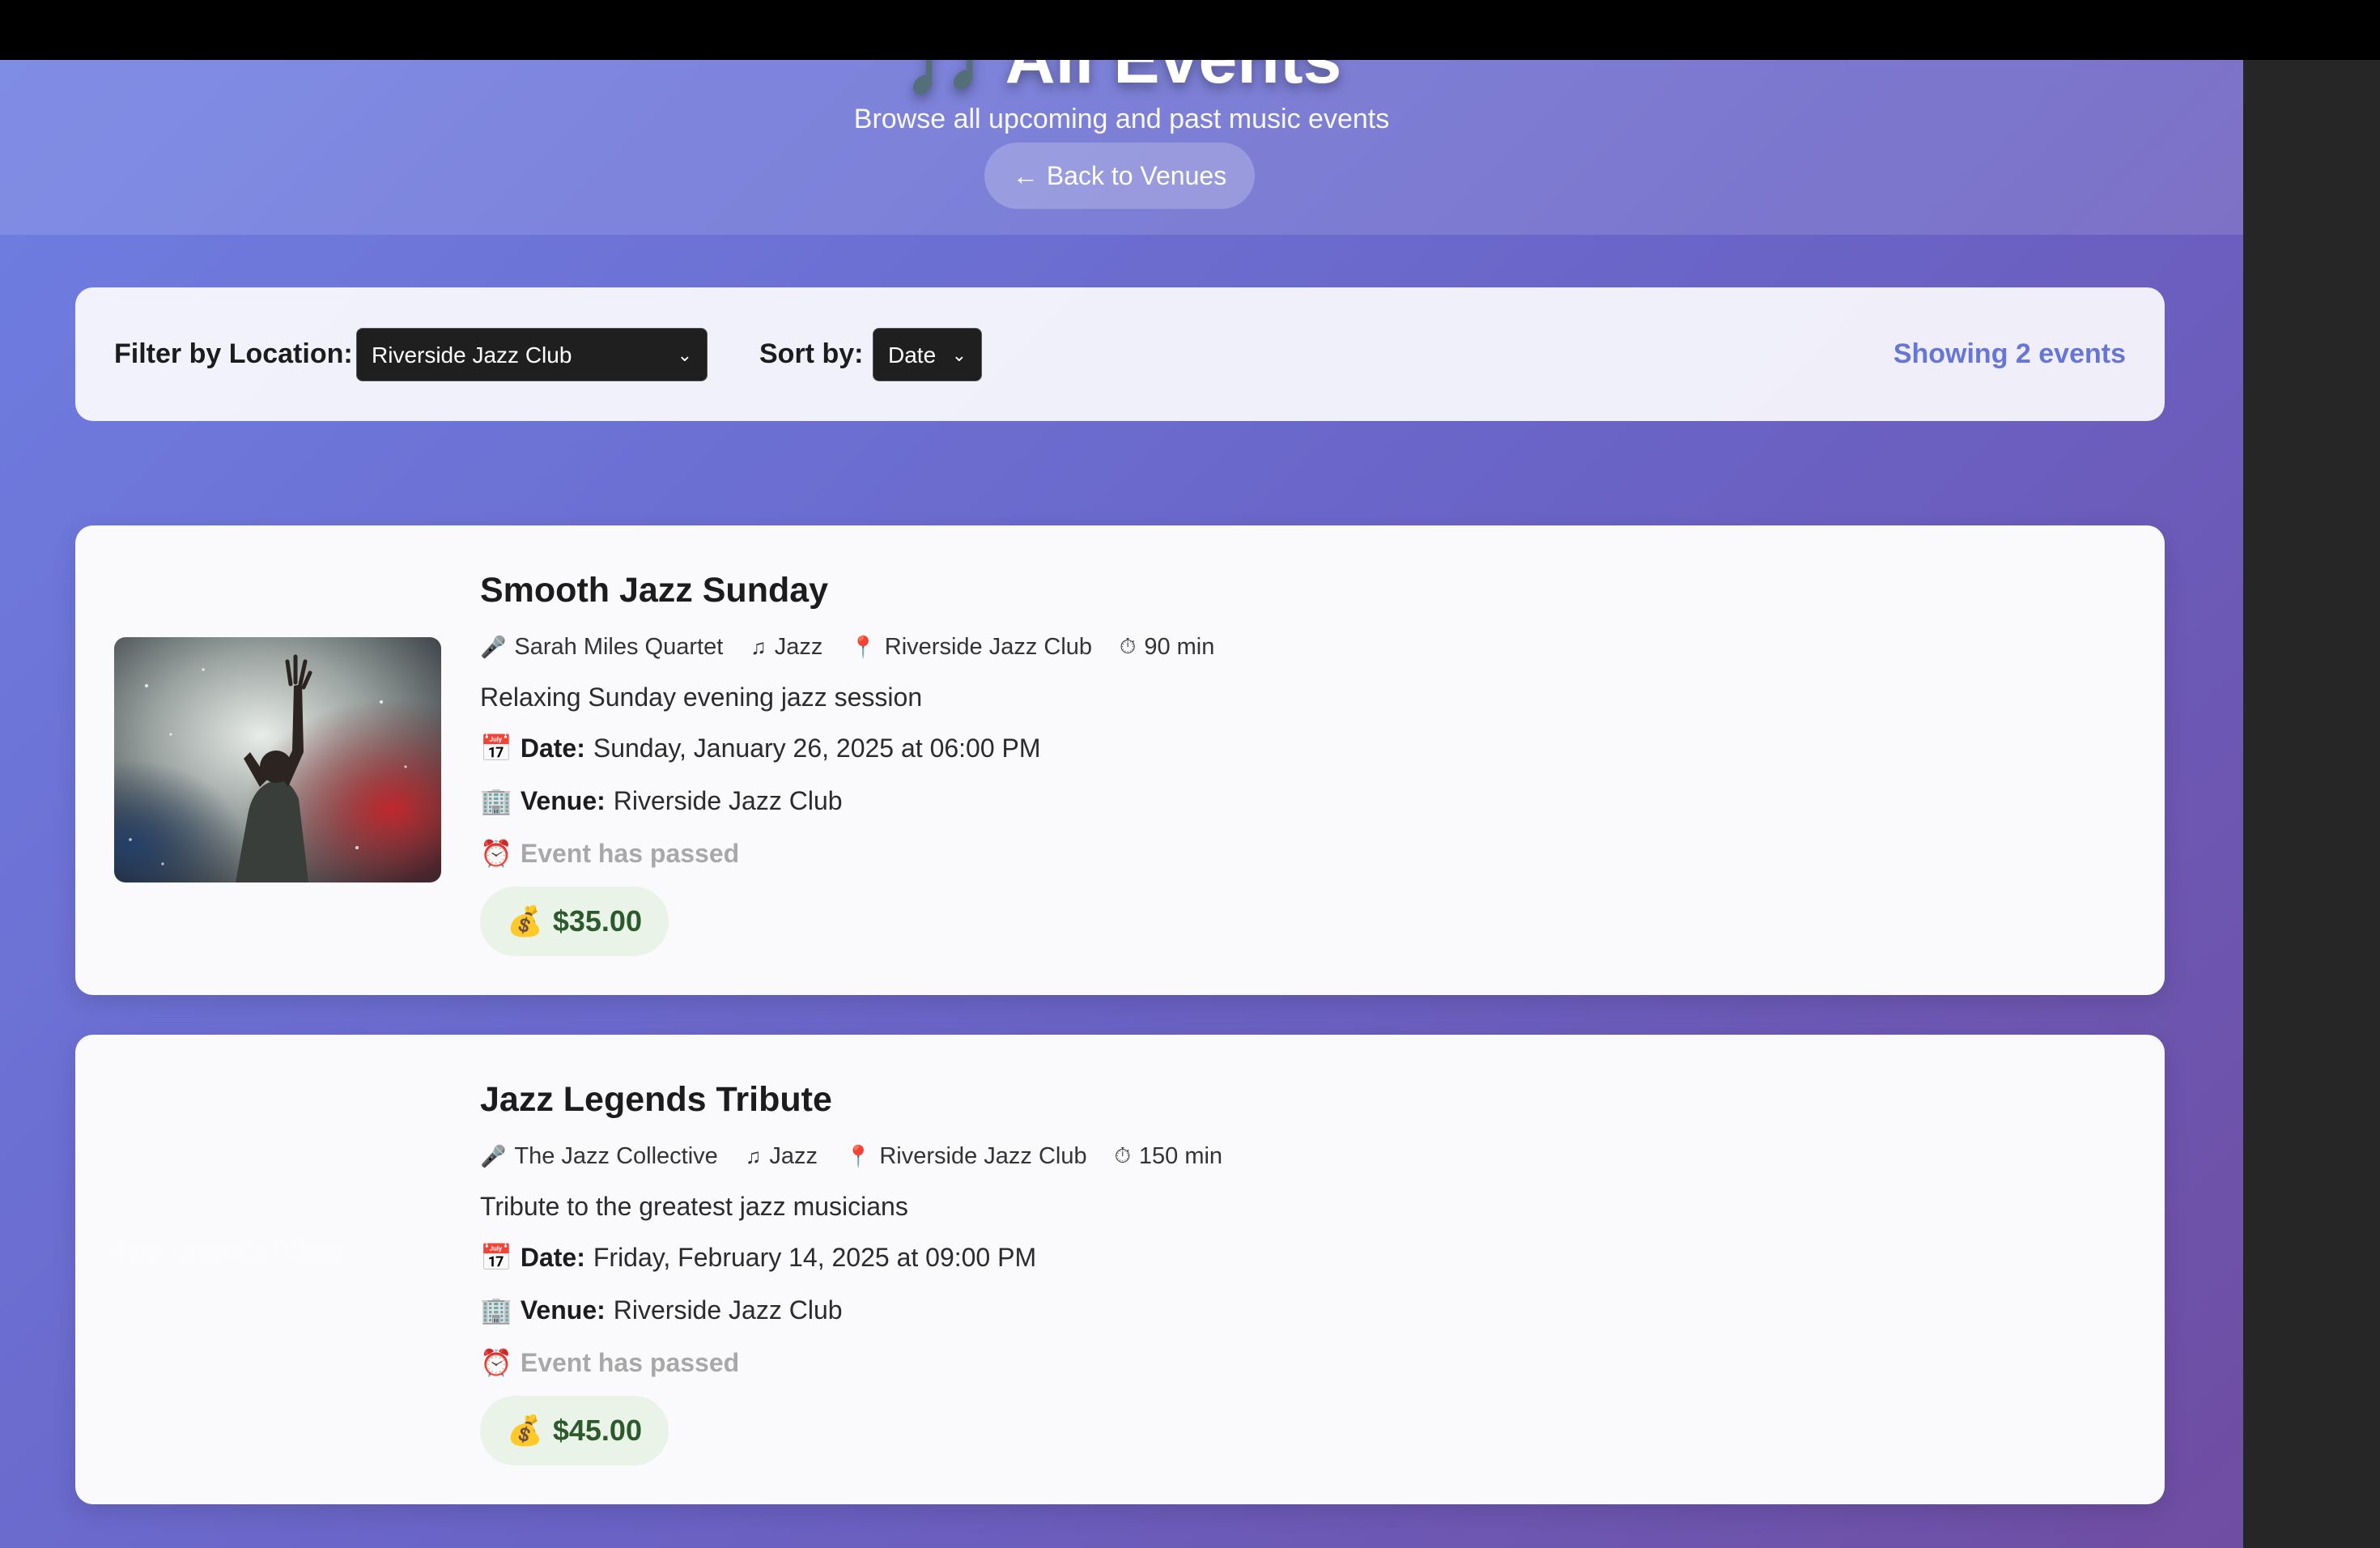 Image resolution: width=2380 pixels, height=1548 pixels. Describe the element at coordinates (619, 646) in the screenshot. I see `artist-name: Sarah Miles Quartet` at that location.